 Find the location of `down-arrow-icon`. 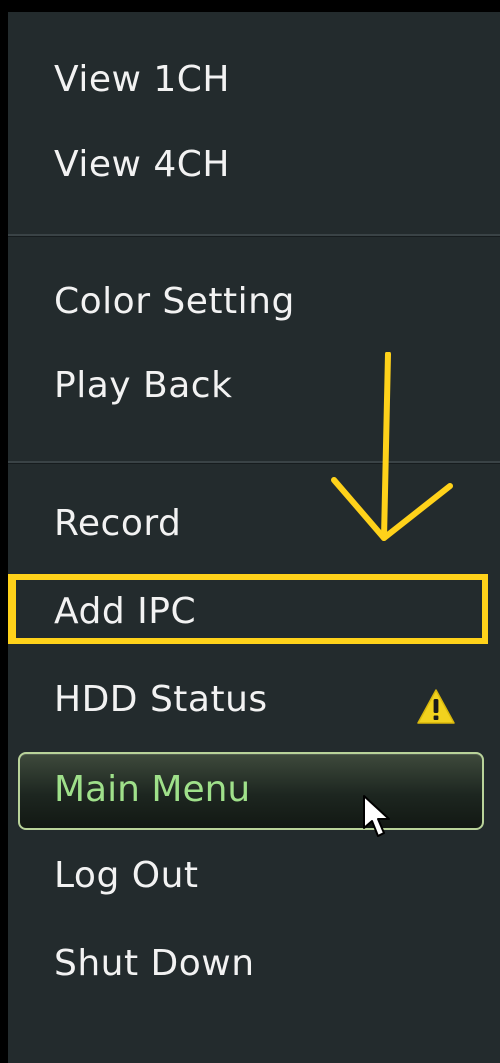

down-arrow-icon is located at coordinates (392, 446).